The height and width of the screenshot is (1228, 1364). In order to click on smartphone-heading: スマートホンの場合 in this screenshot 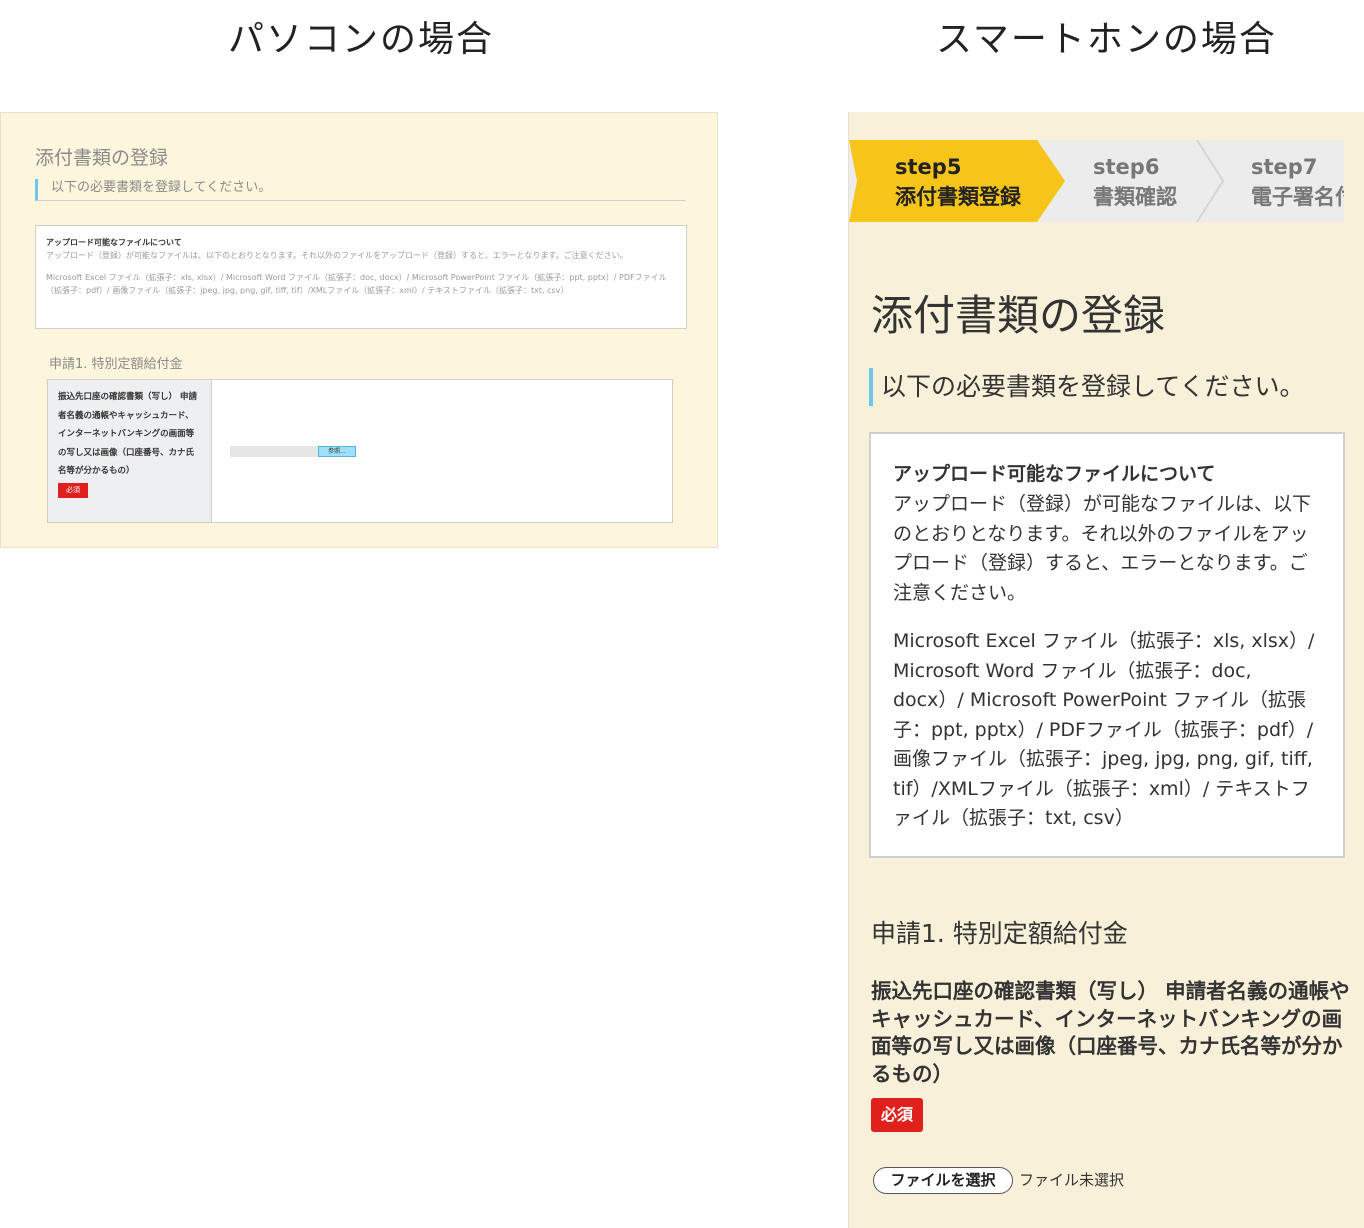, I will do `click(1106, 39)`.